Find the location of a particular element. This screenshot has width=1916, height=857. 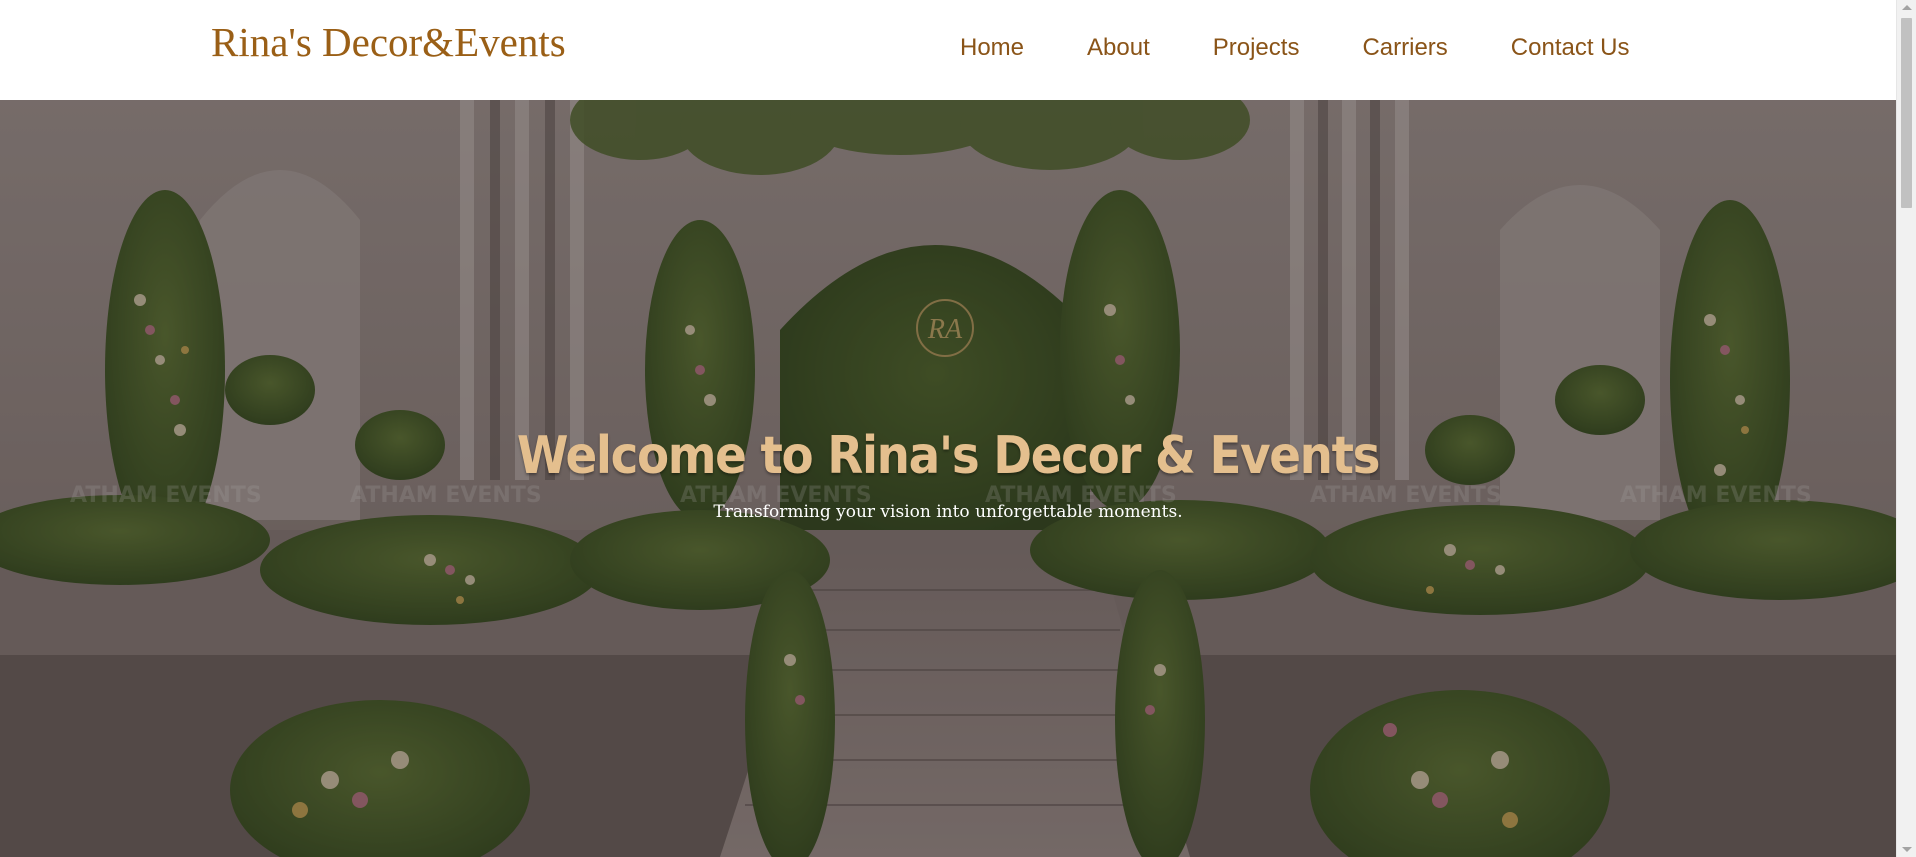

nav-home: Home is located at coordinates (992, 48).